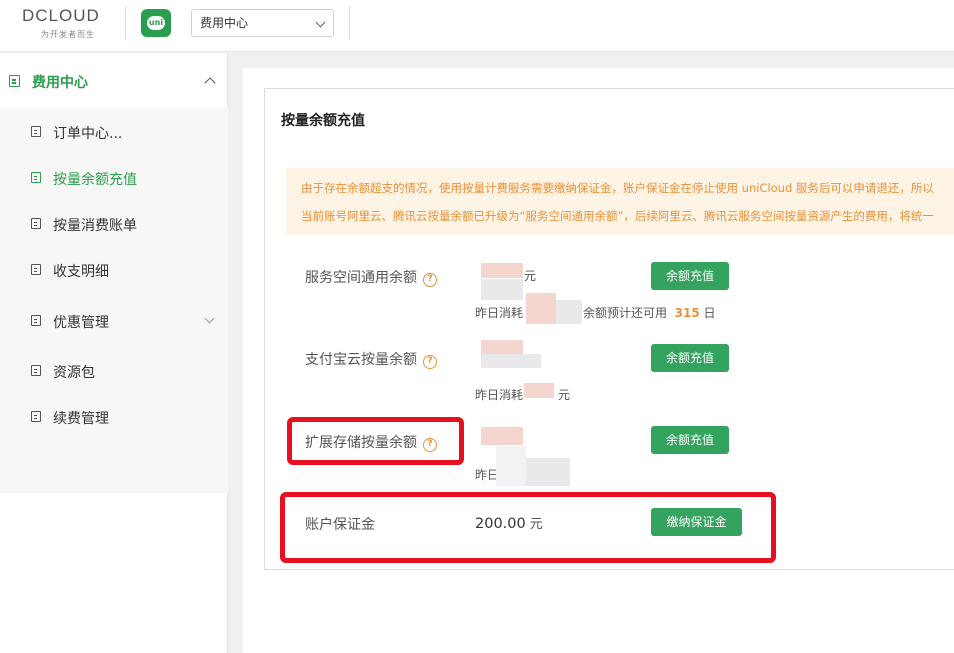 The image size is (954, 653). Describe the element at coordinates (114, 270) in the screenshot. I see `sidebar-item-transactions: 收支明细` at that location.